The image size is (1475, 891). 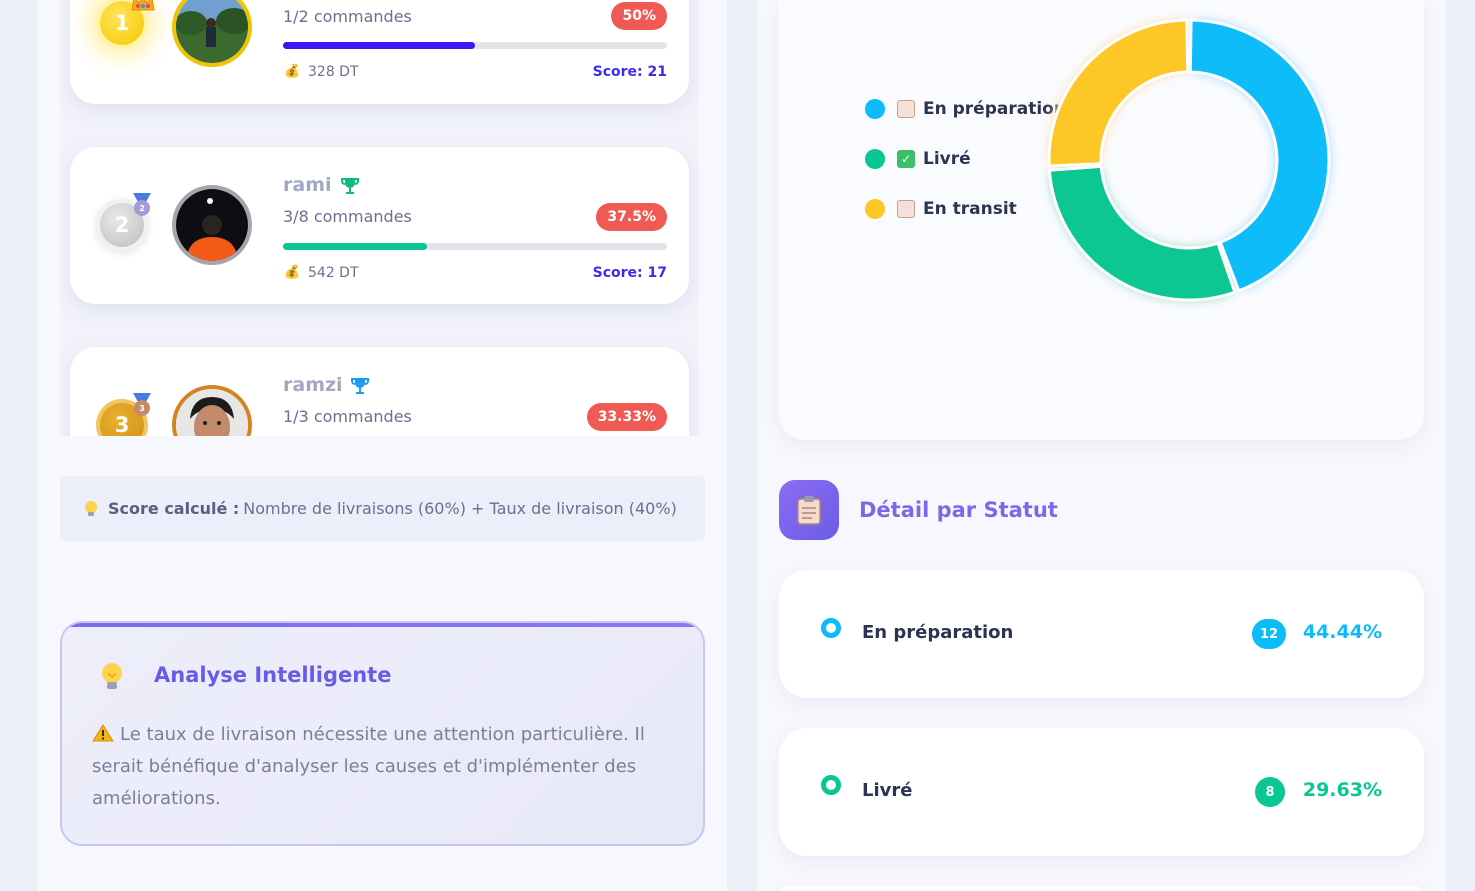 What do you see at coordinates (1142, 233) in the screenshot?
I see `donut-slice-livré` at bounding box center [1142, 233].